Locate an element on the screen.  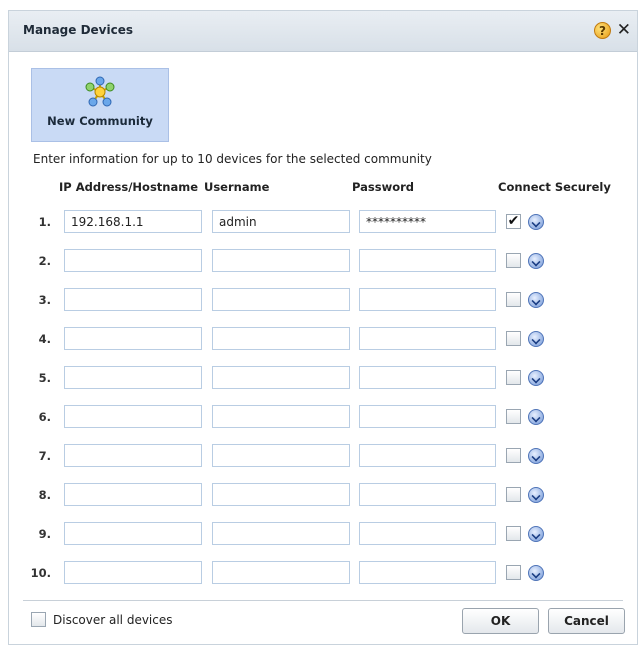
ok-button: OK is located at coordinates (500, 621).